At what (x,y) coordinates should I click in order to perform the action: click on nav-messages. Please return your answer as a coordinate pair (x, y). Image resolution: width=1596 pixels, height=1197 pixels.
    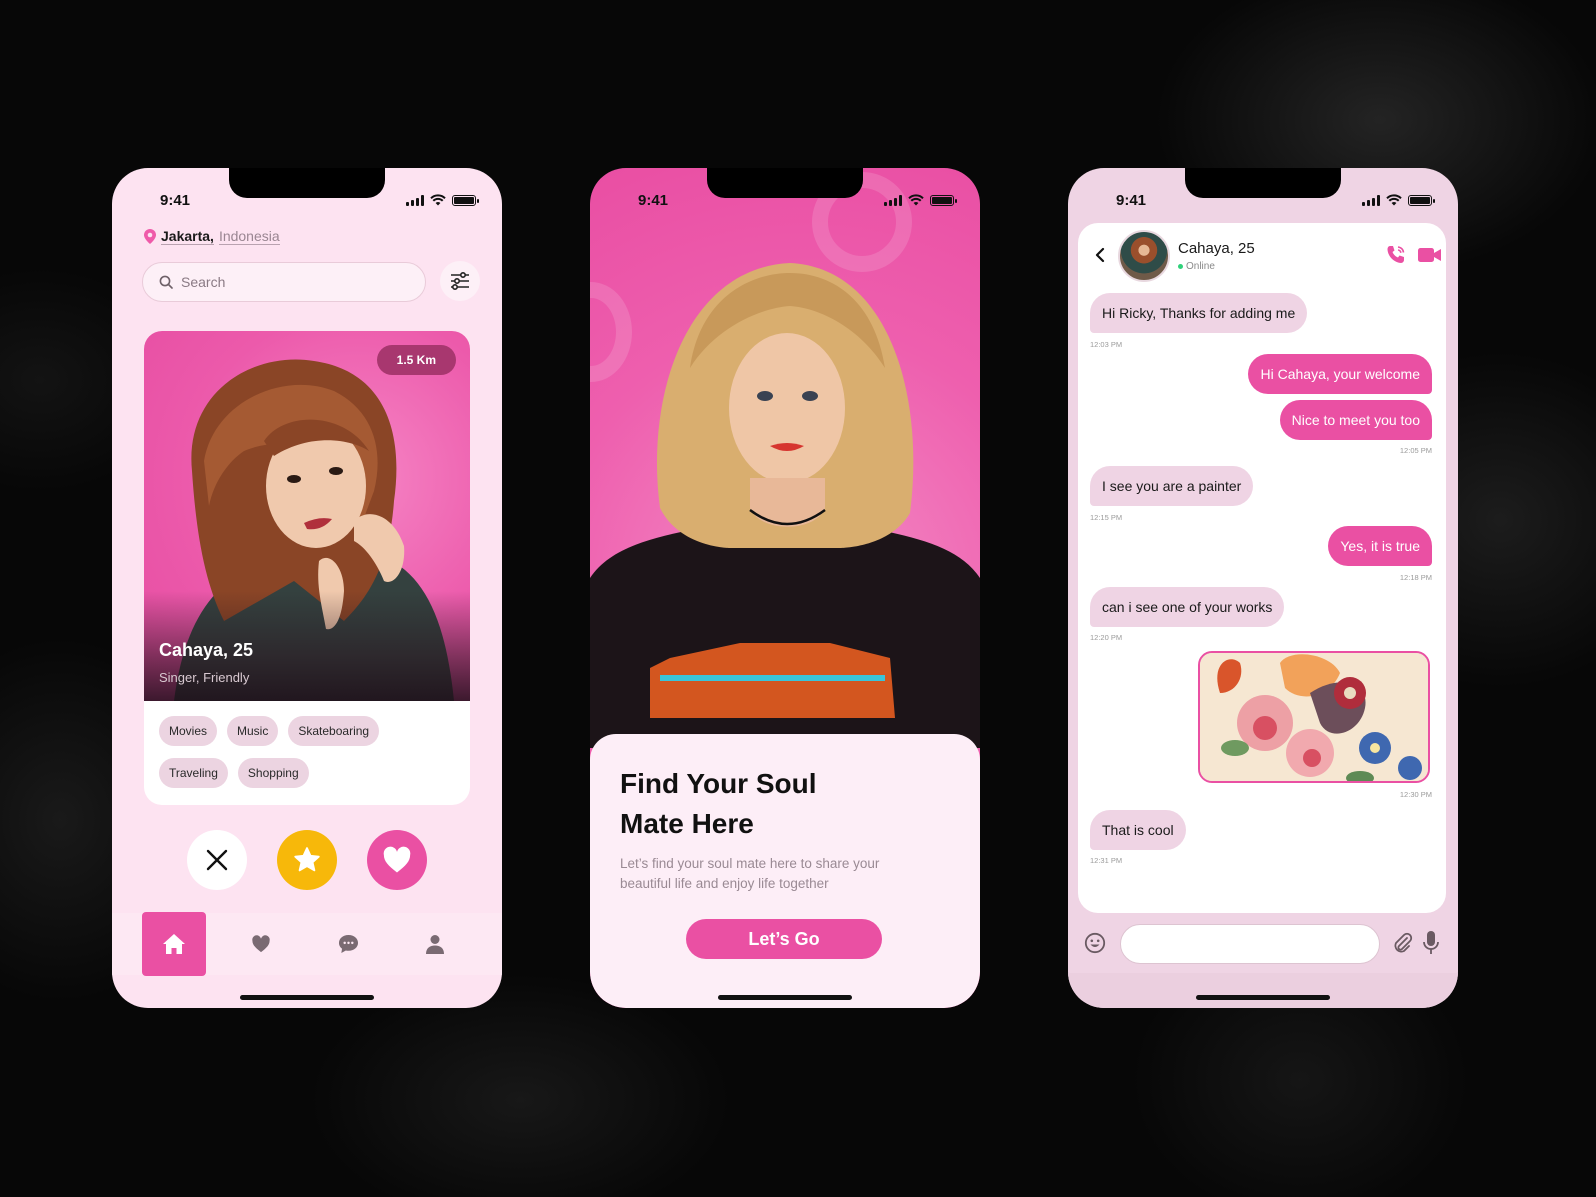
    Looking at the image, I should click on (348, 944).